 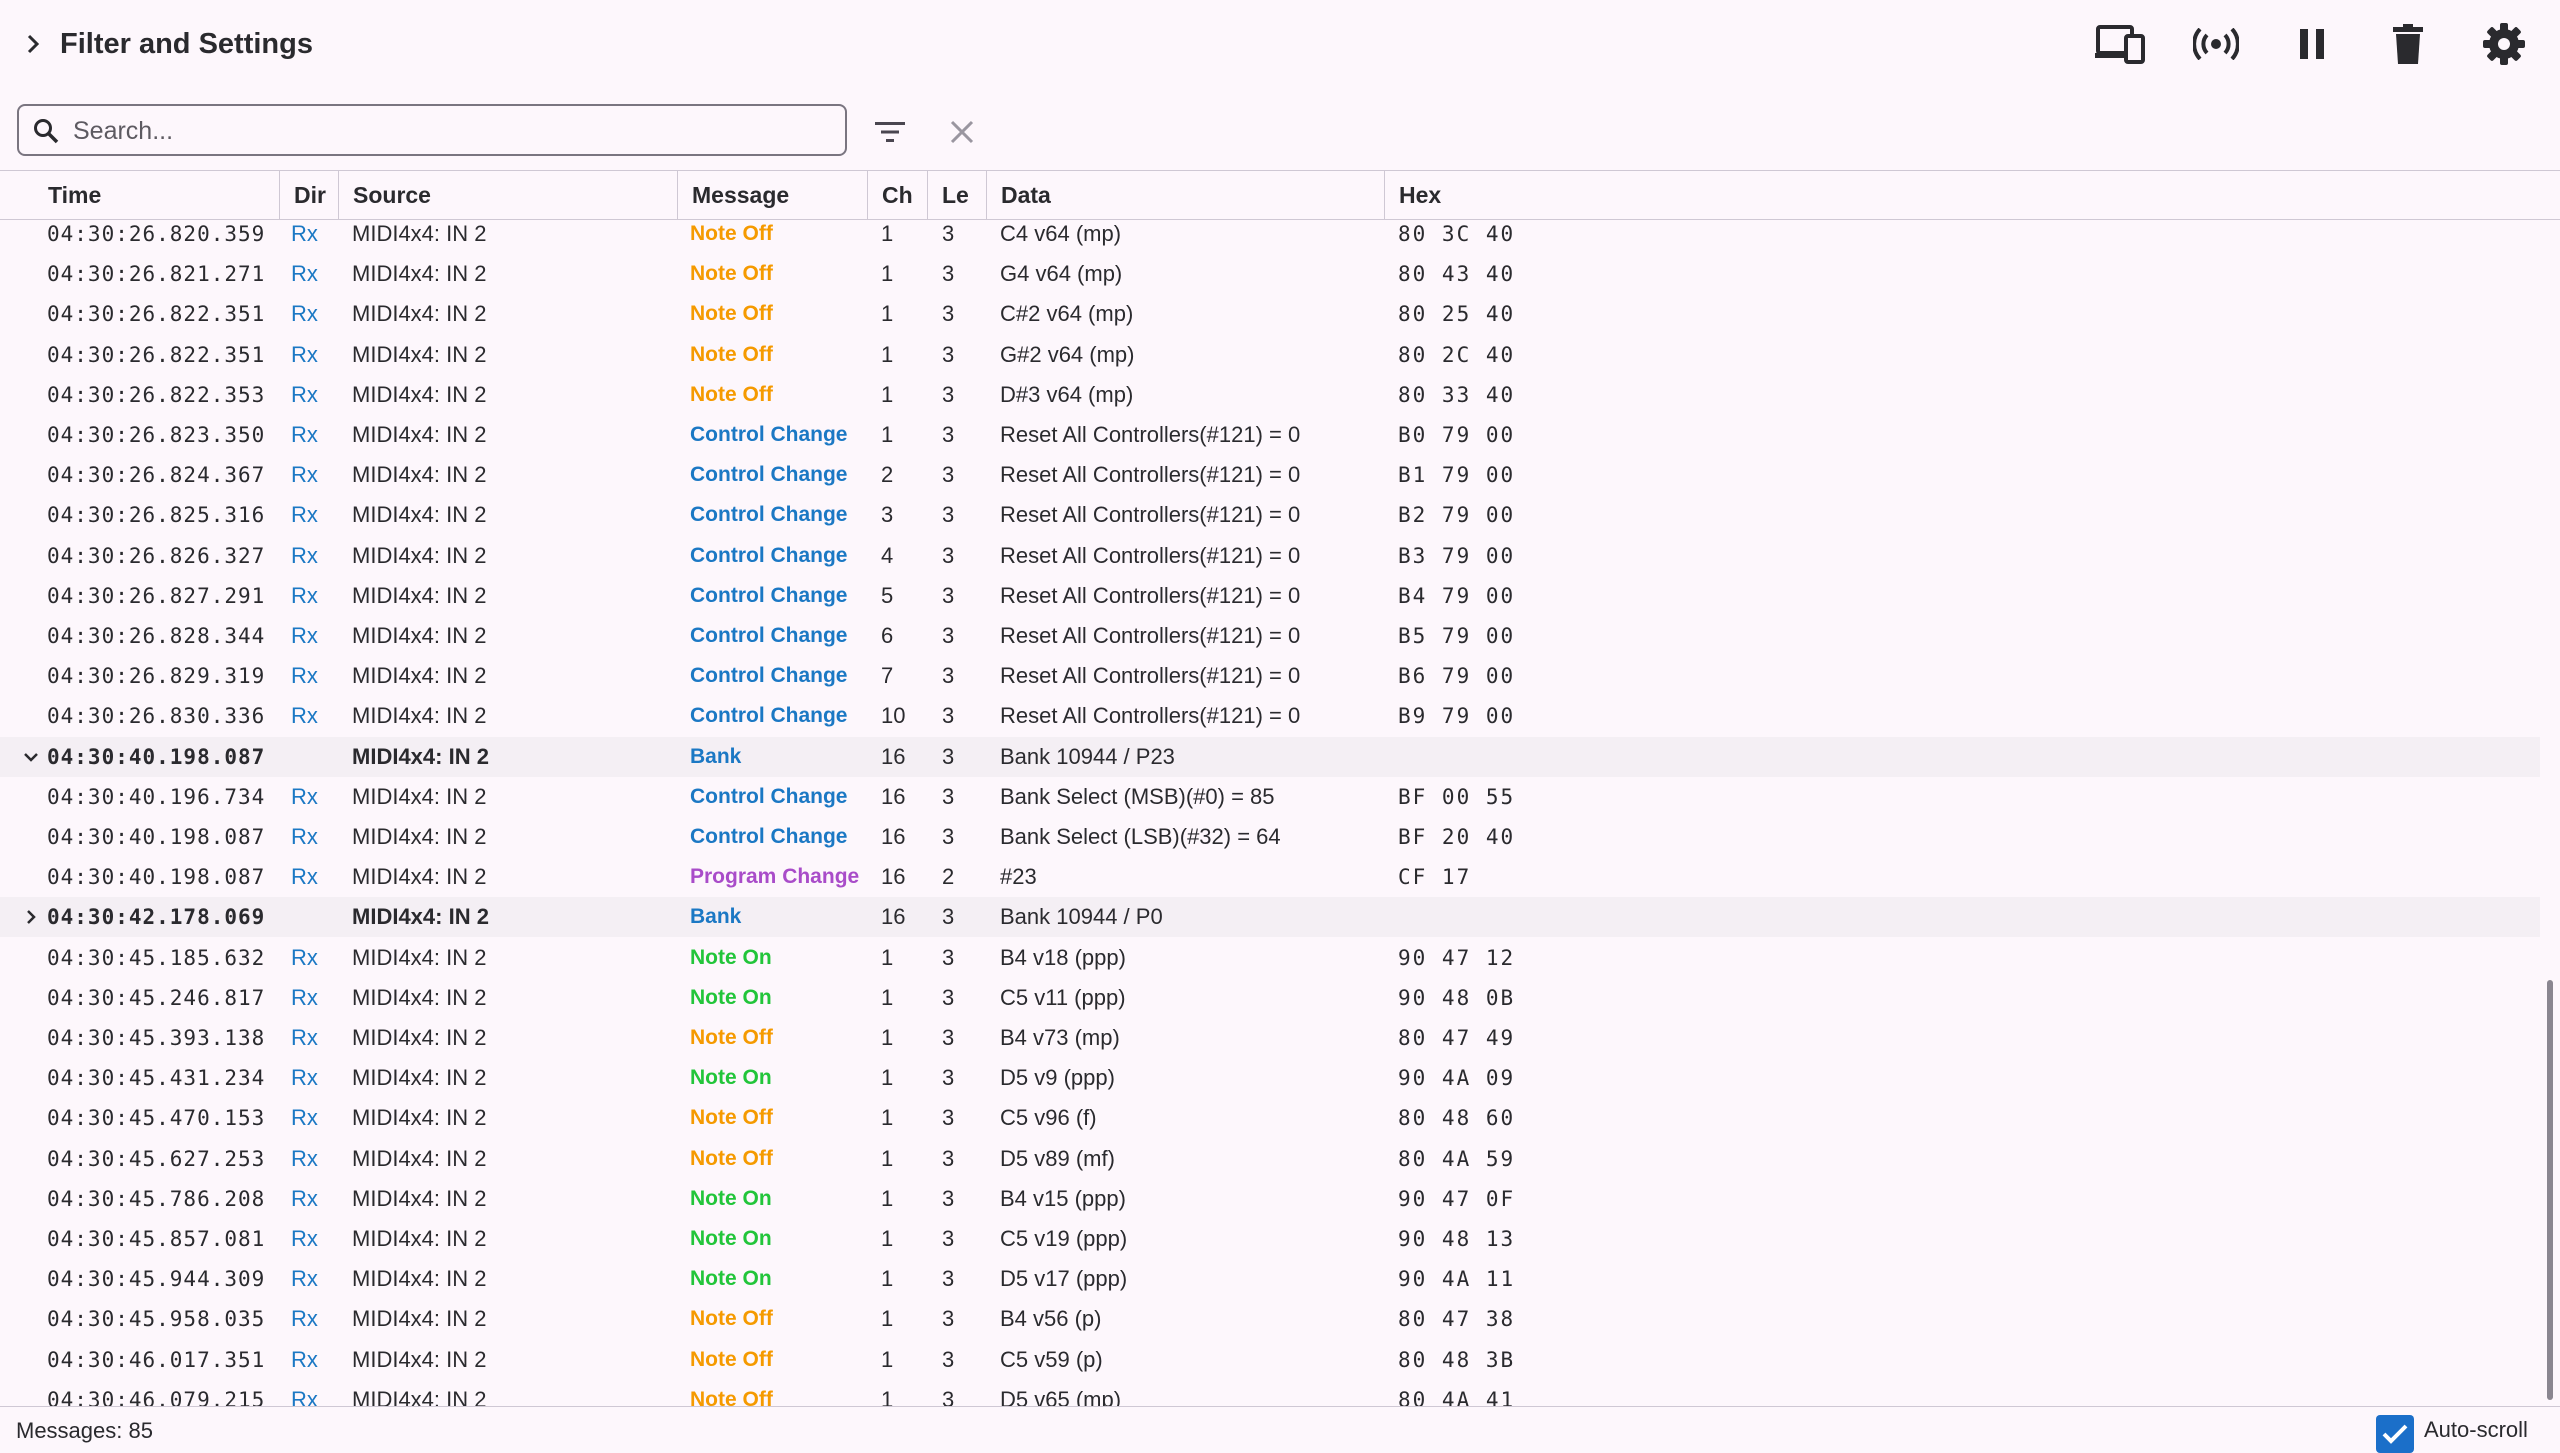 I want to click on settings-button, so click(x=2504, y=44).